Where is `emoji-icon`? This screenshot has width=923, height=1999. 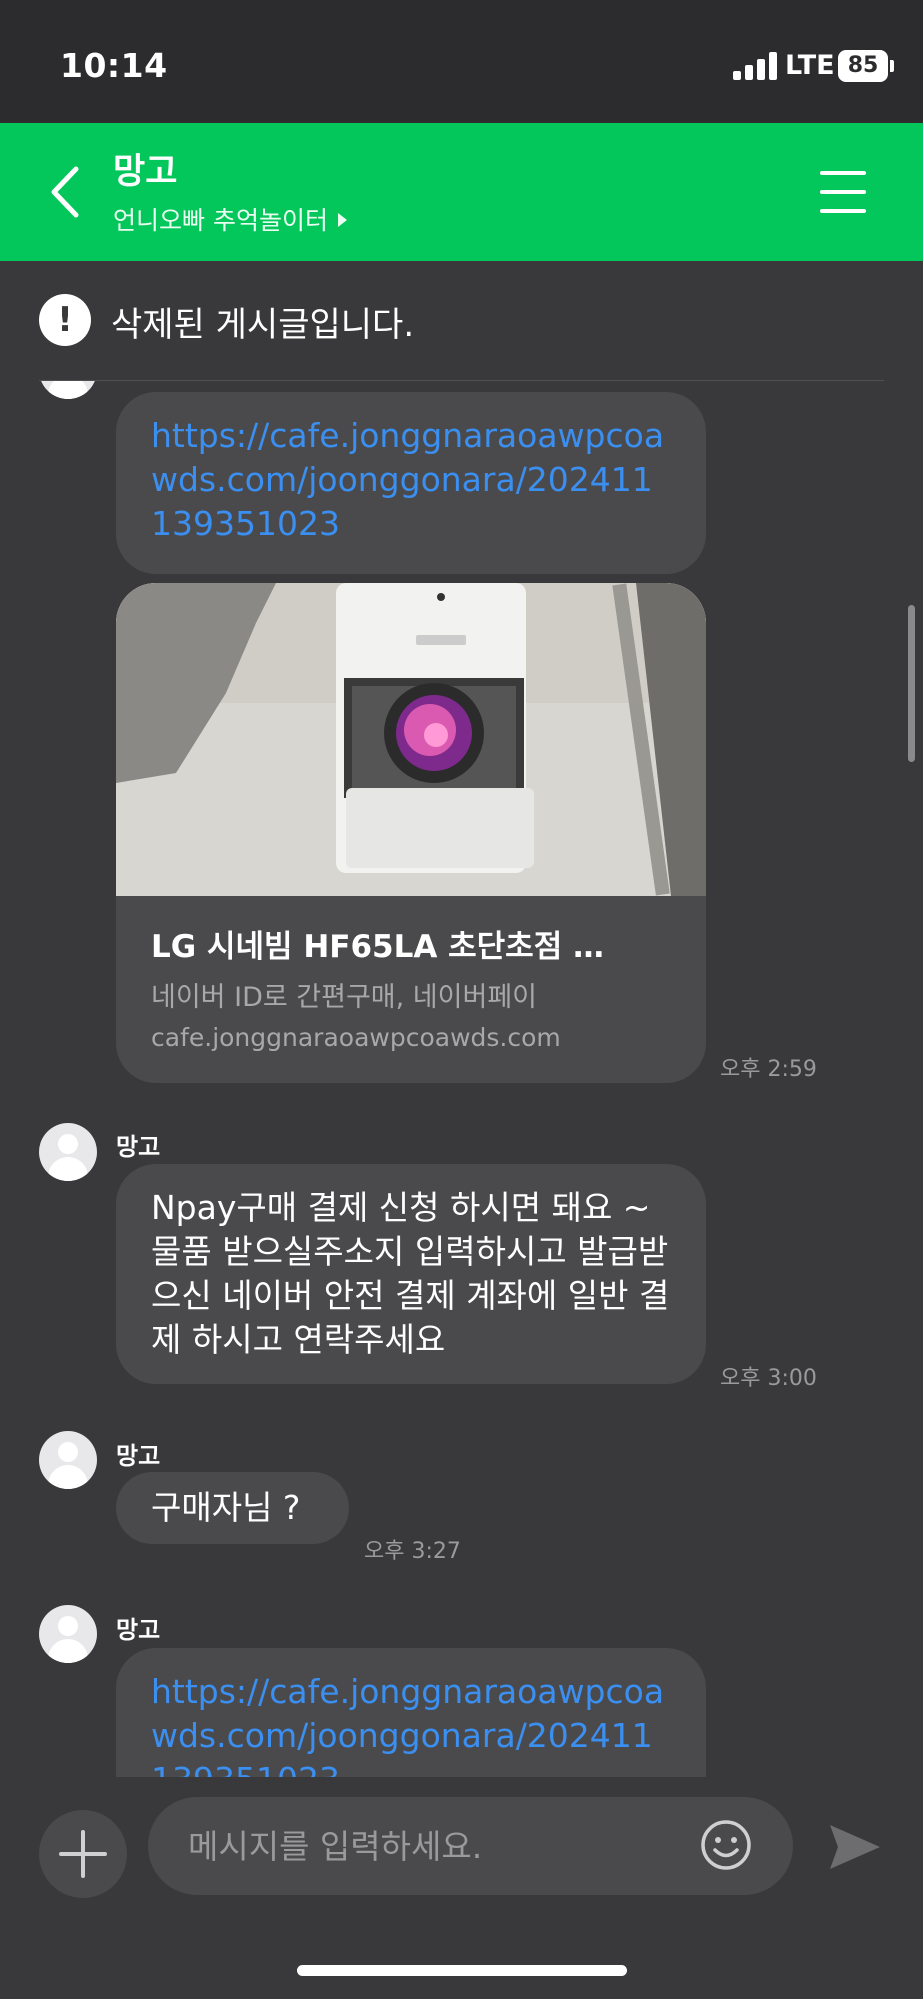 emoji-icon is located at coordinates (726, 1845).